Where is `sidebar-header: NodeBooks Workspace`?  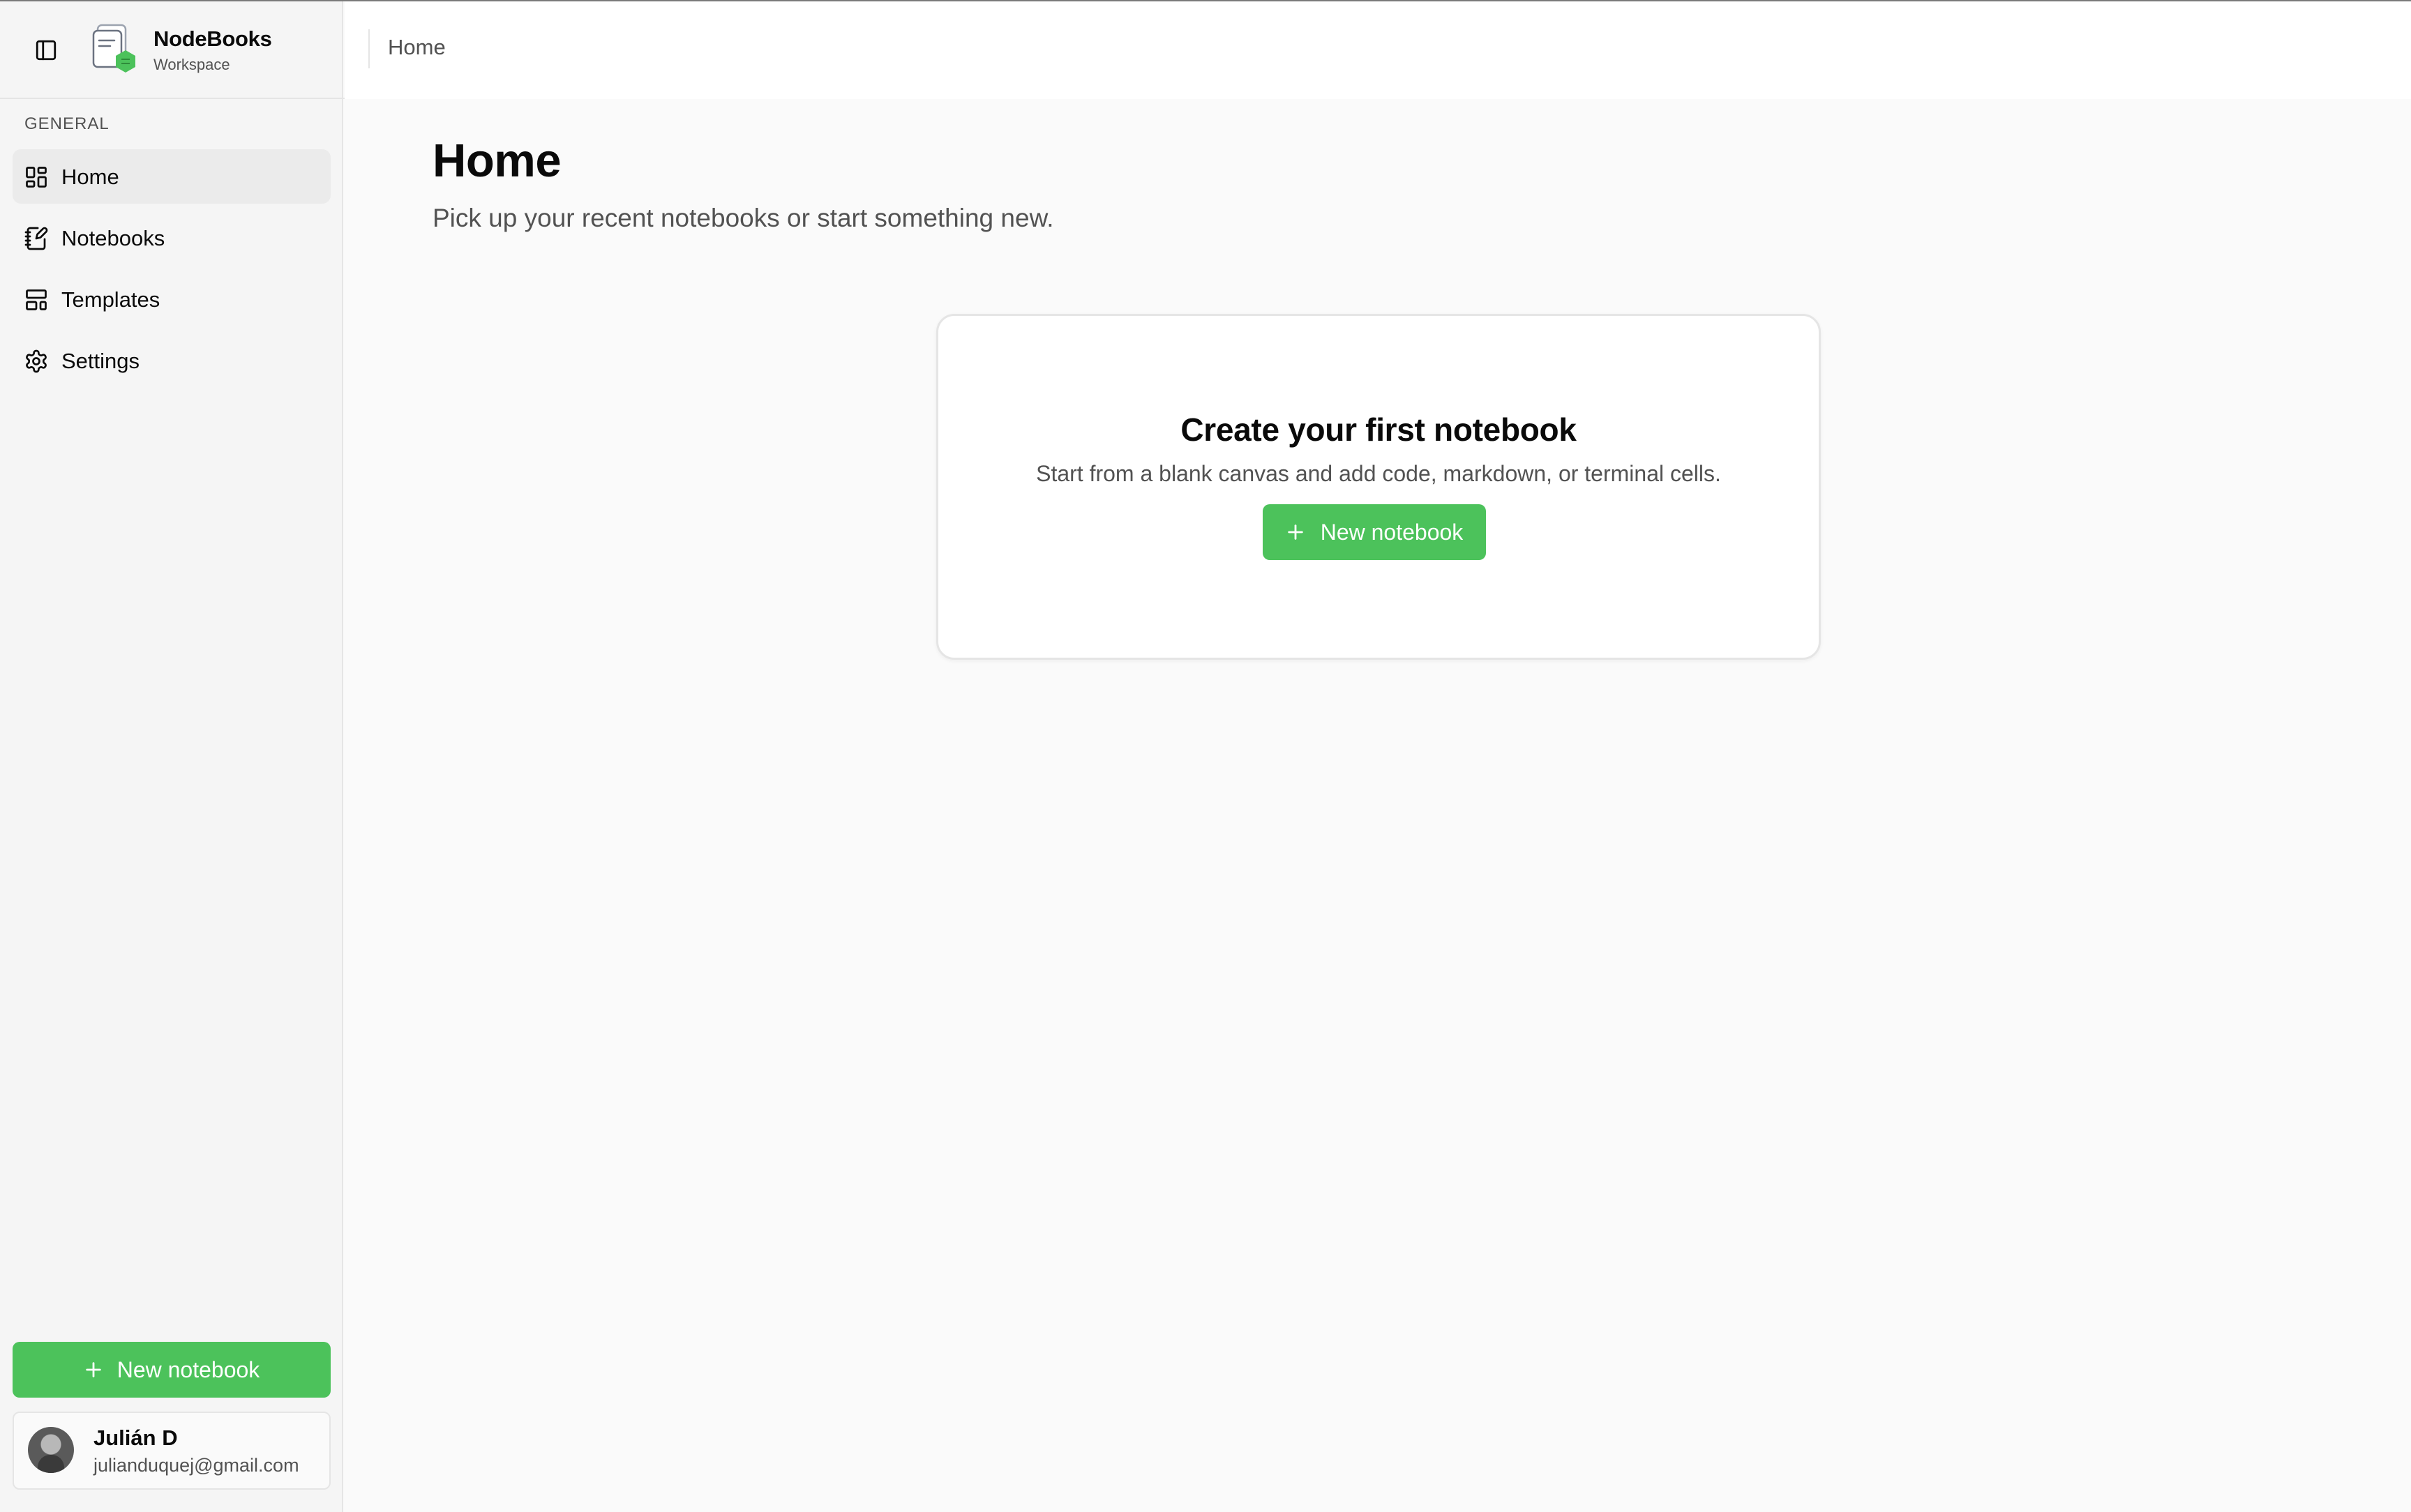
sidebar-header: NodeBooks Workspace is located at coordinates (177, 50).